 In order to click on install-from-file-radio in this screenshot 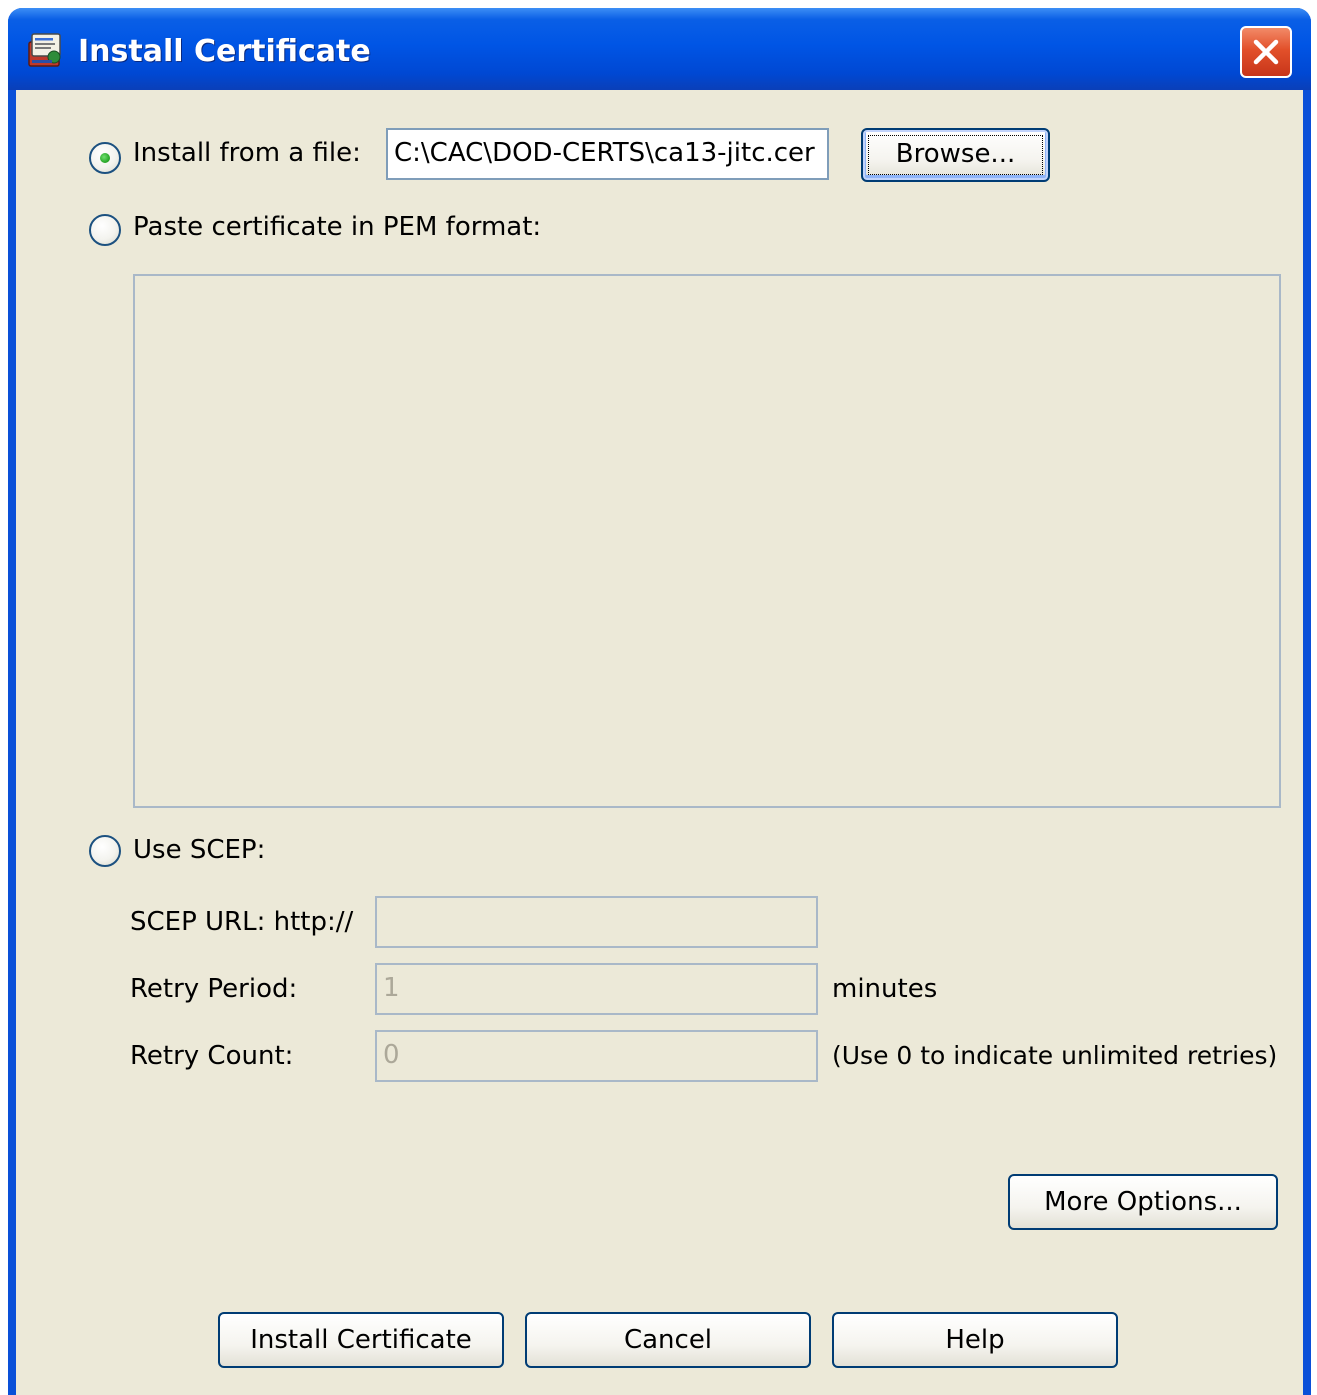, I will do `click(105, 158)`.